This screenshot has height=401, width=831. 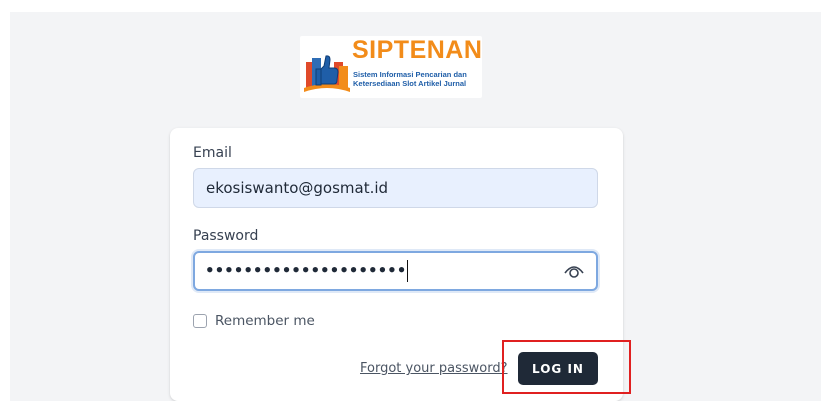 What do you see at coordinates (297, 188) in the screenshot?
I see `email-value: ekosiswanto@gosmat.id` at bounding box center [297, 188].